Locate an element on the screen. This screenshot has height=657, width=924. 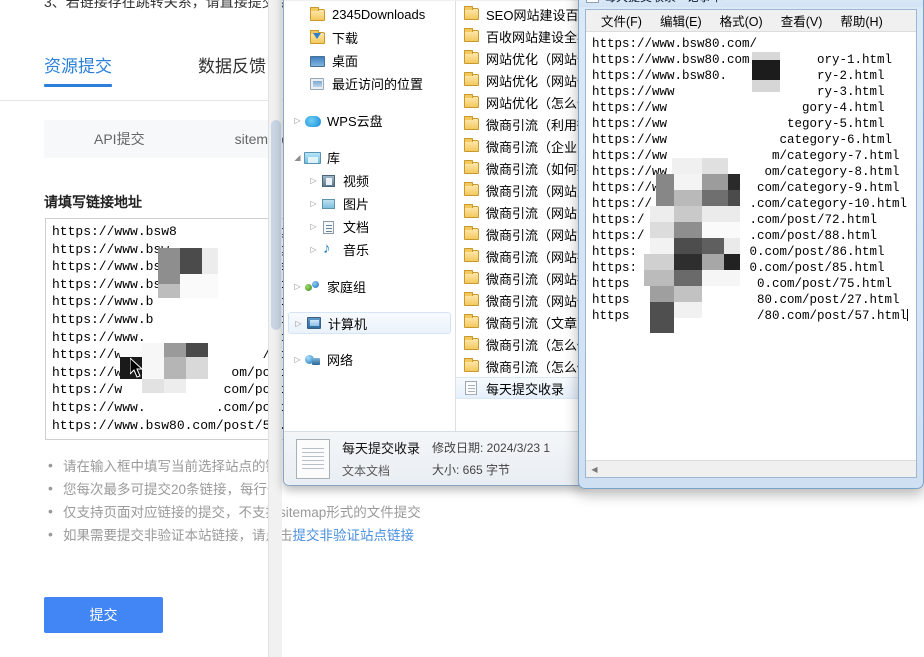
details-modified-date: 修改日期: 2024/3/23 1 is located at coordinates (491, 448).